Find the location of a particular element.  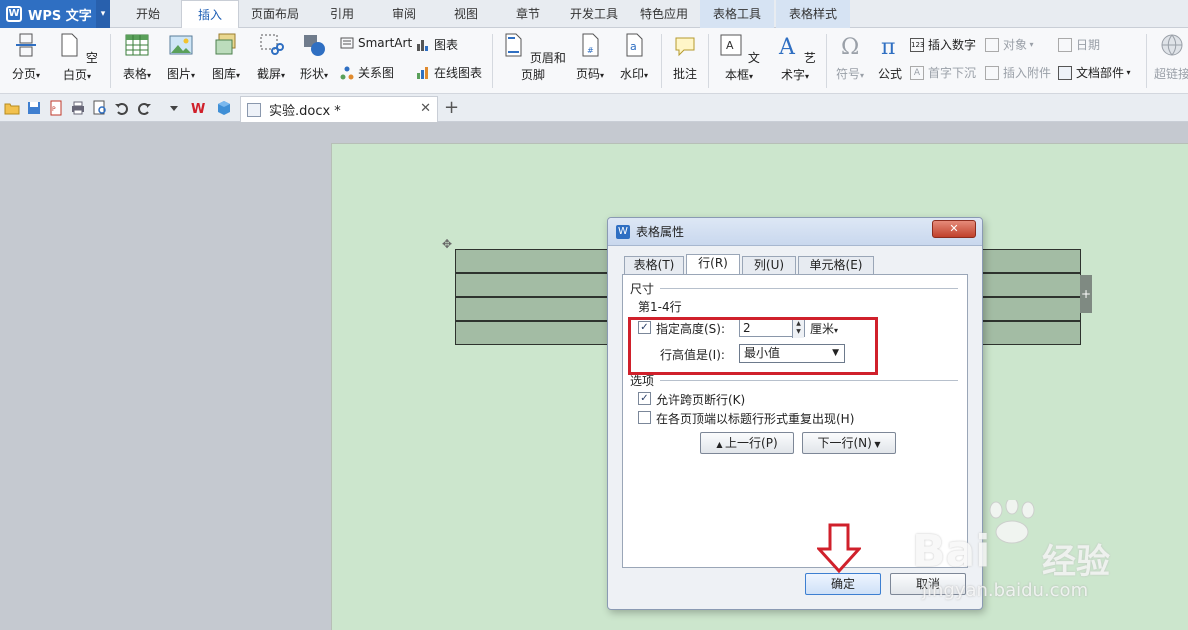

object-button: 对象 ▾ is located at coordinates (1009, 44).